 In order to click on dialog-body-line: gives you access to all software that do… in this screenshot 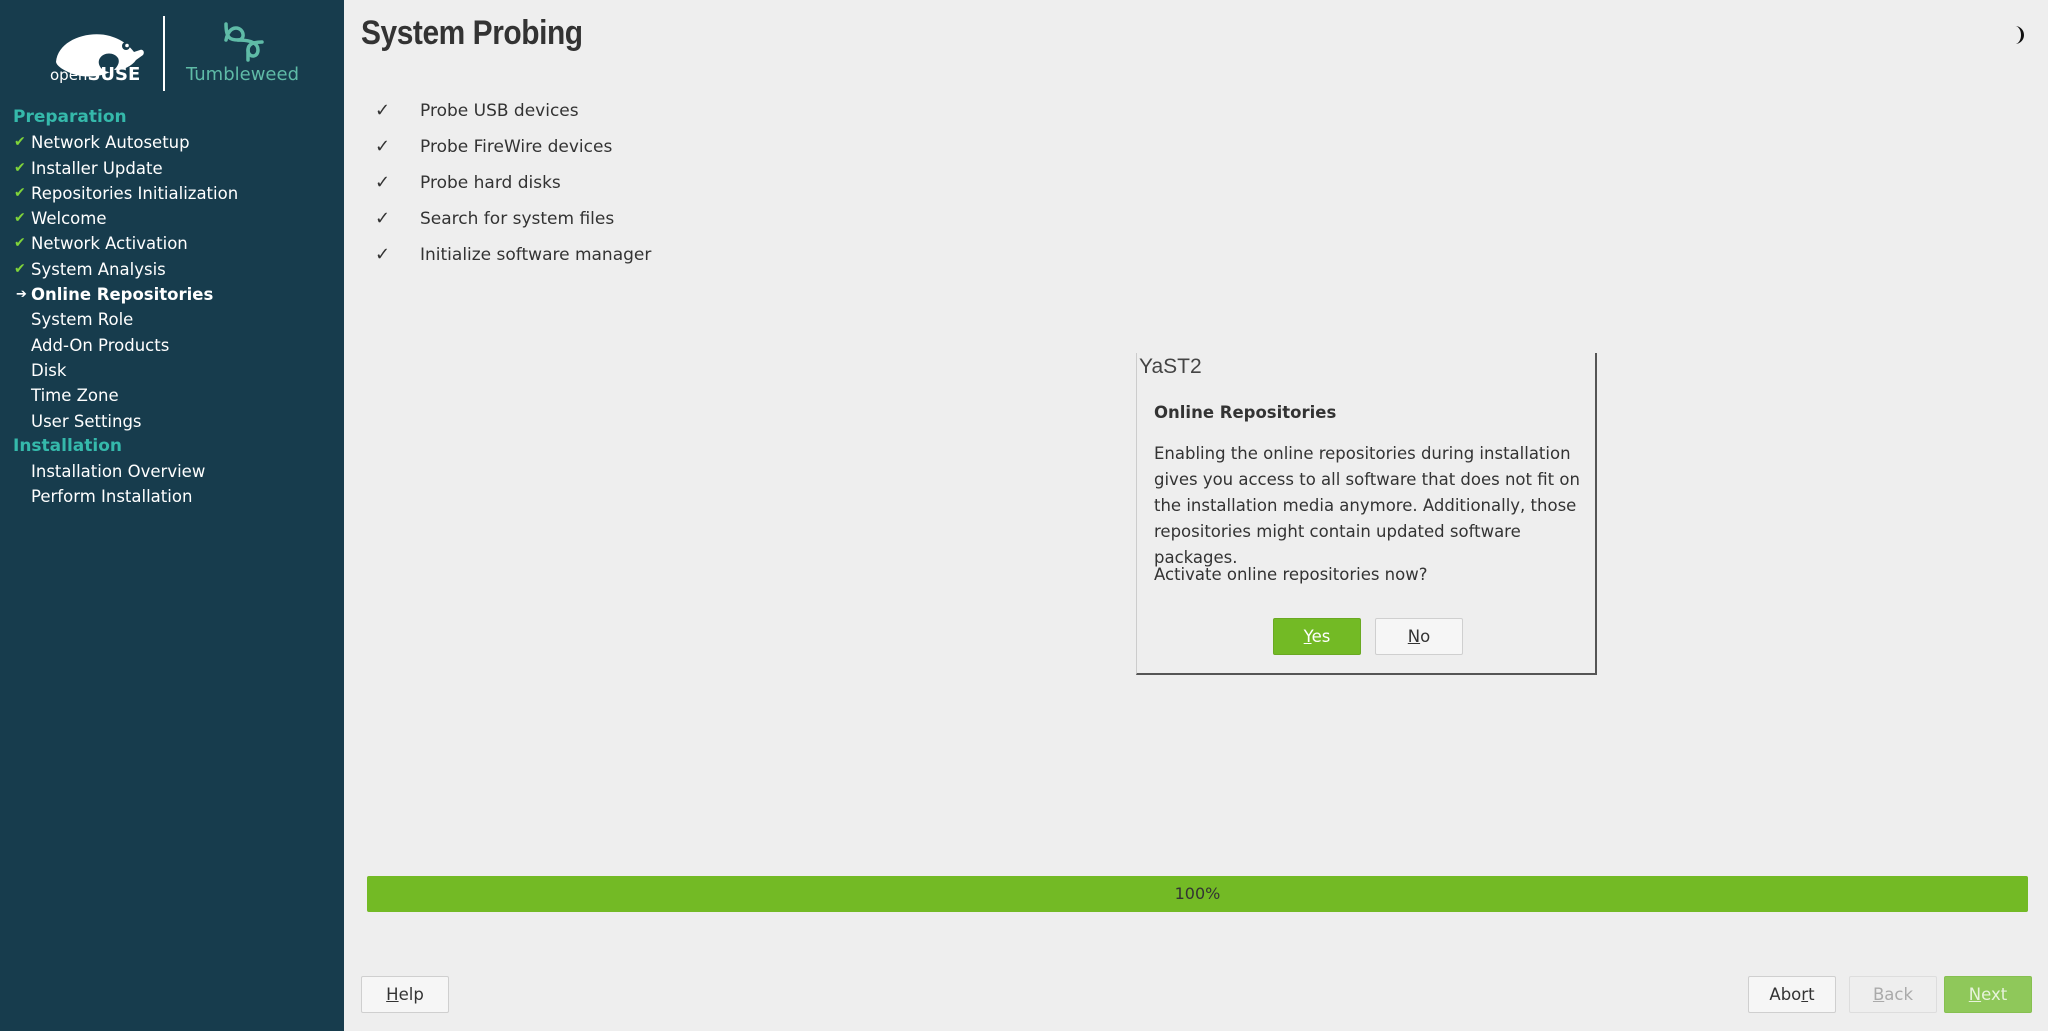, I will do `click(1367, 479)`.